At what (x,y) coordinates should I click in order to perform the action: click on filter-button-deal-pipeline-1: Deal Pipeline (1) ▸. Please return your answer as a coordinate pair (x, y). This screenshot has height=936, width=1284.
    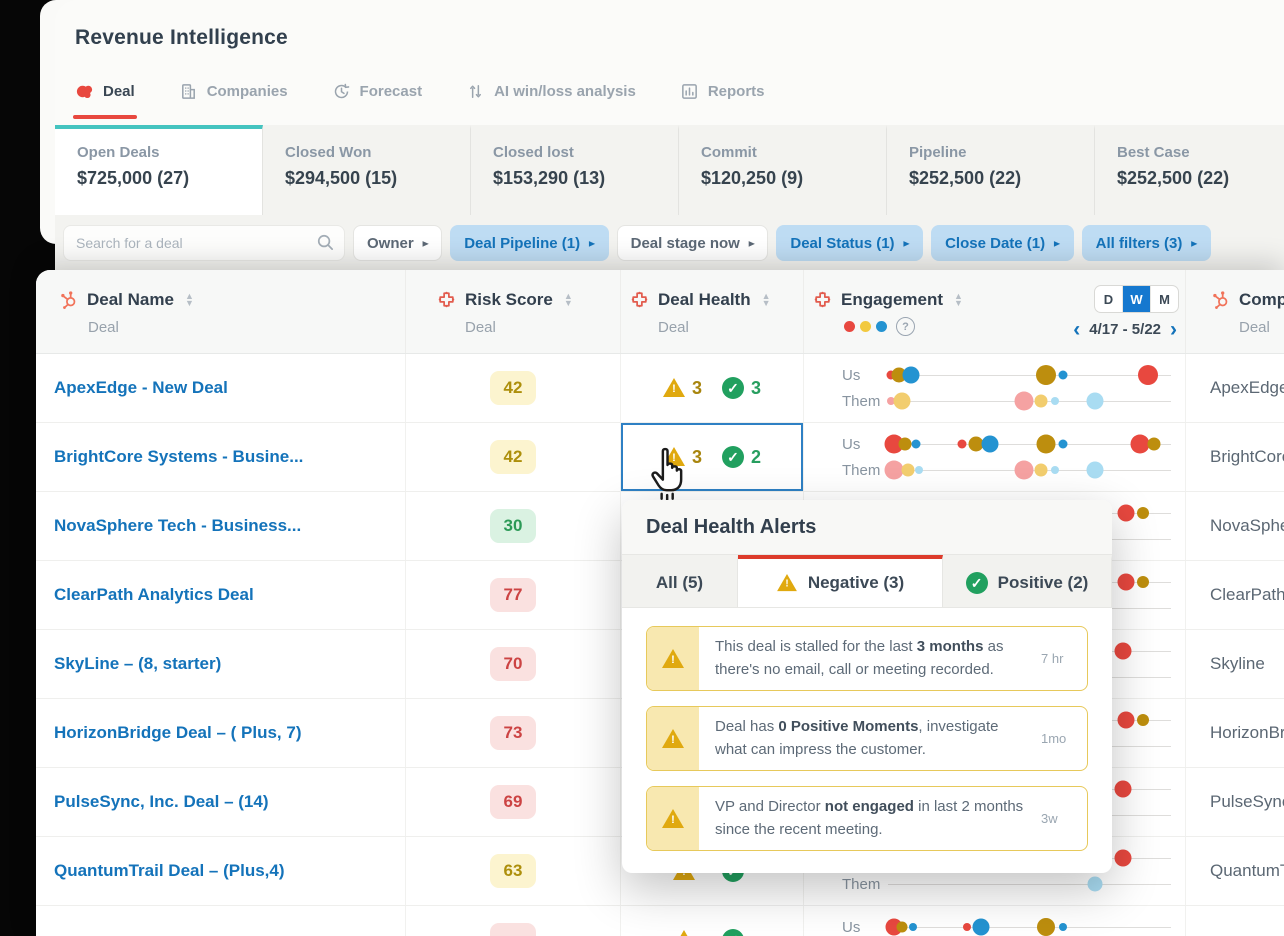
    Looking at the image, I should click on (529, 243).